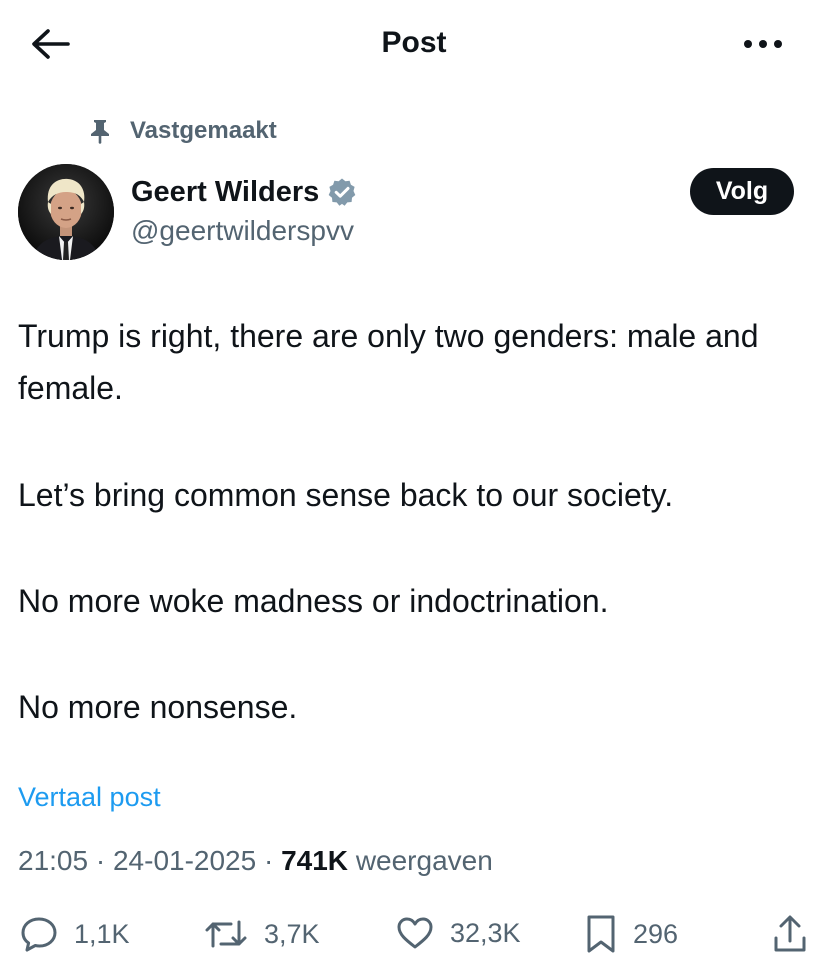 The width and height of the screenshot is (828, 975). I want to click on views-label: weergaven, so click(424, 860).